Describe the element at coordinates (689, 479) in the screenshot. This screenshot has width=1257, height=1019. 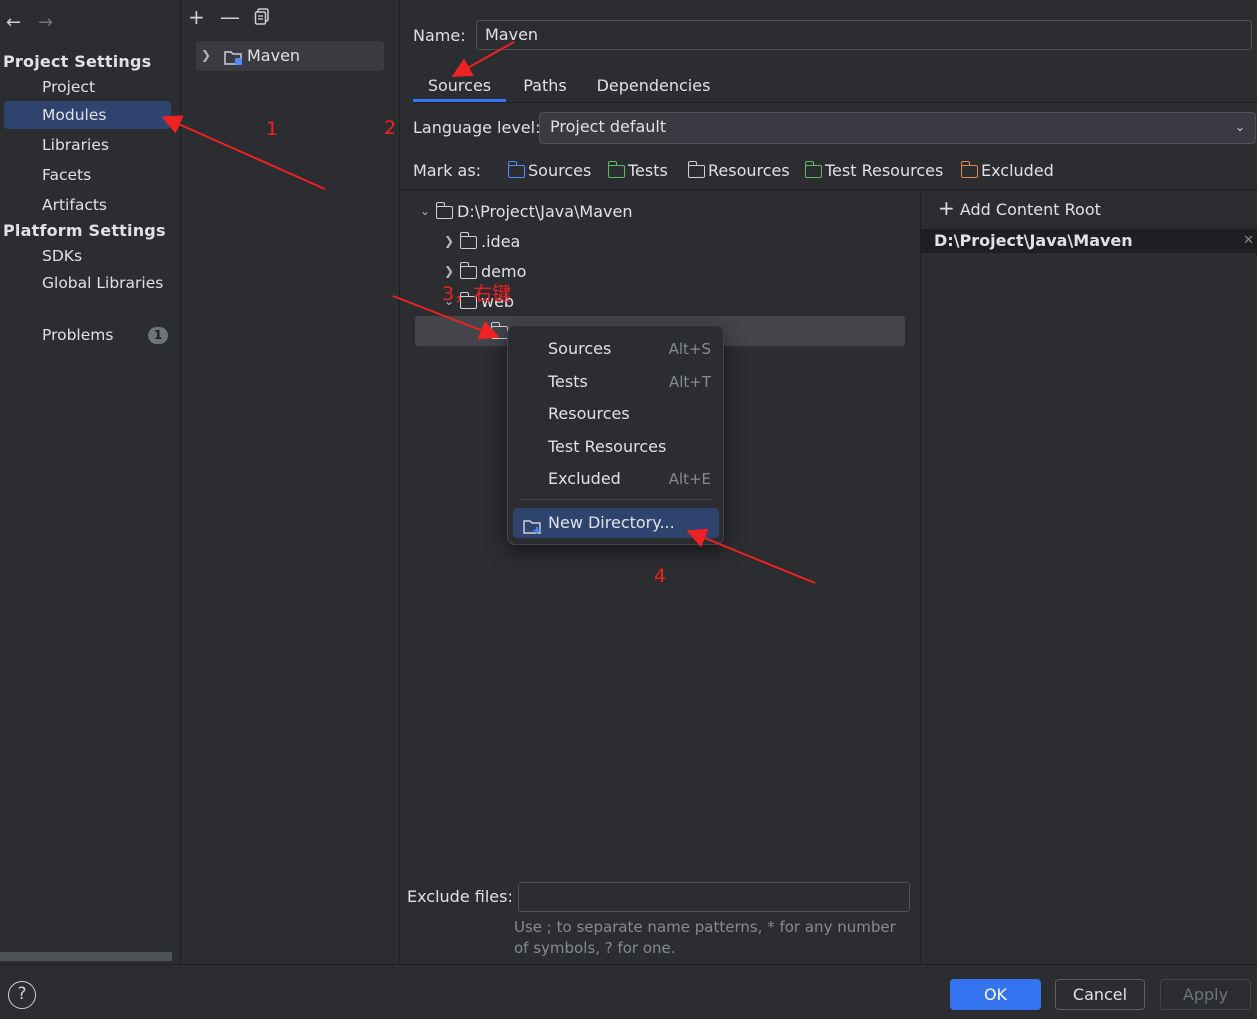
I see `shortcut-excluded: Alt+E` at that location.